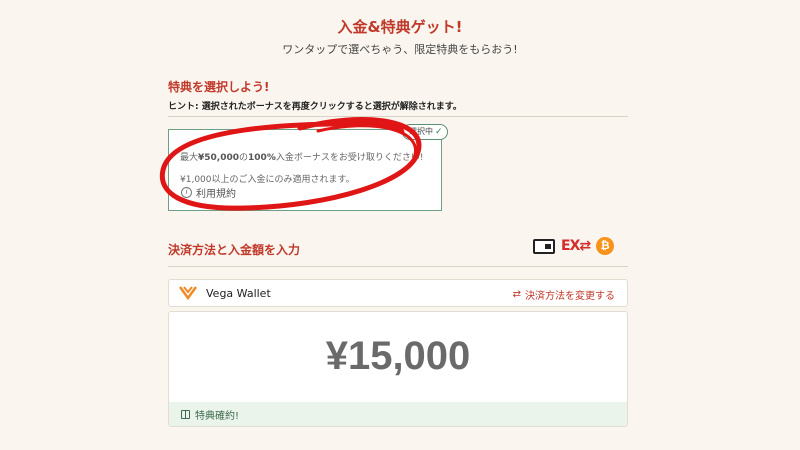 Image resolution: width=800 pixels, height=450 pixels. I want to click on selected-badge-label: 選択中, so click(421, 131).